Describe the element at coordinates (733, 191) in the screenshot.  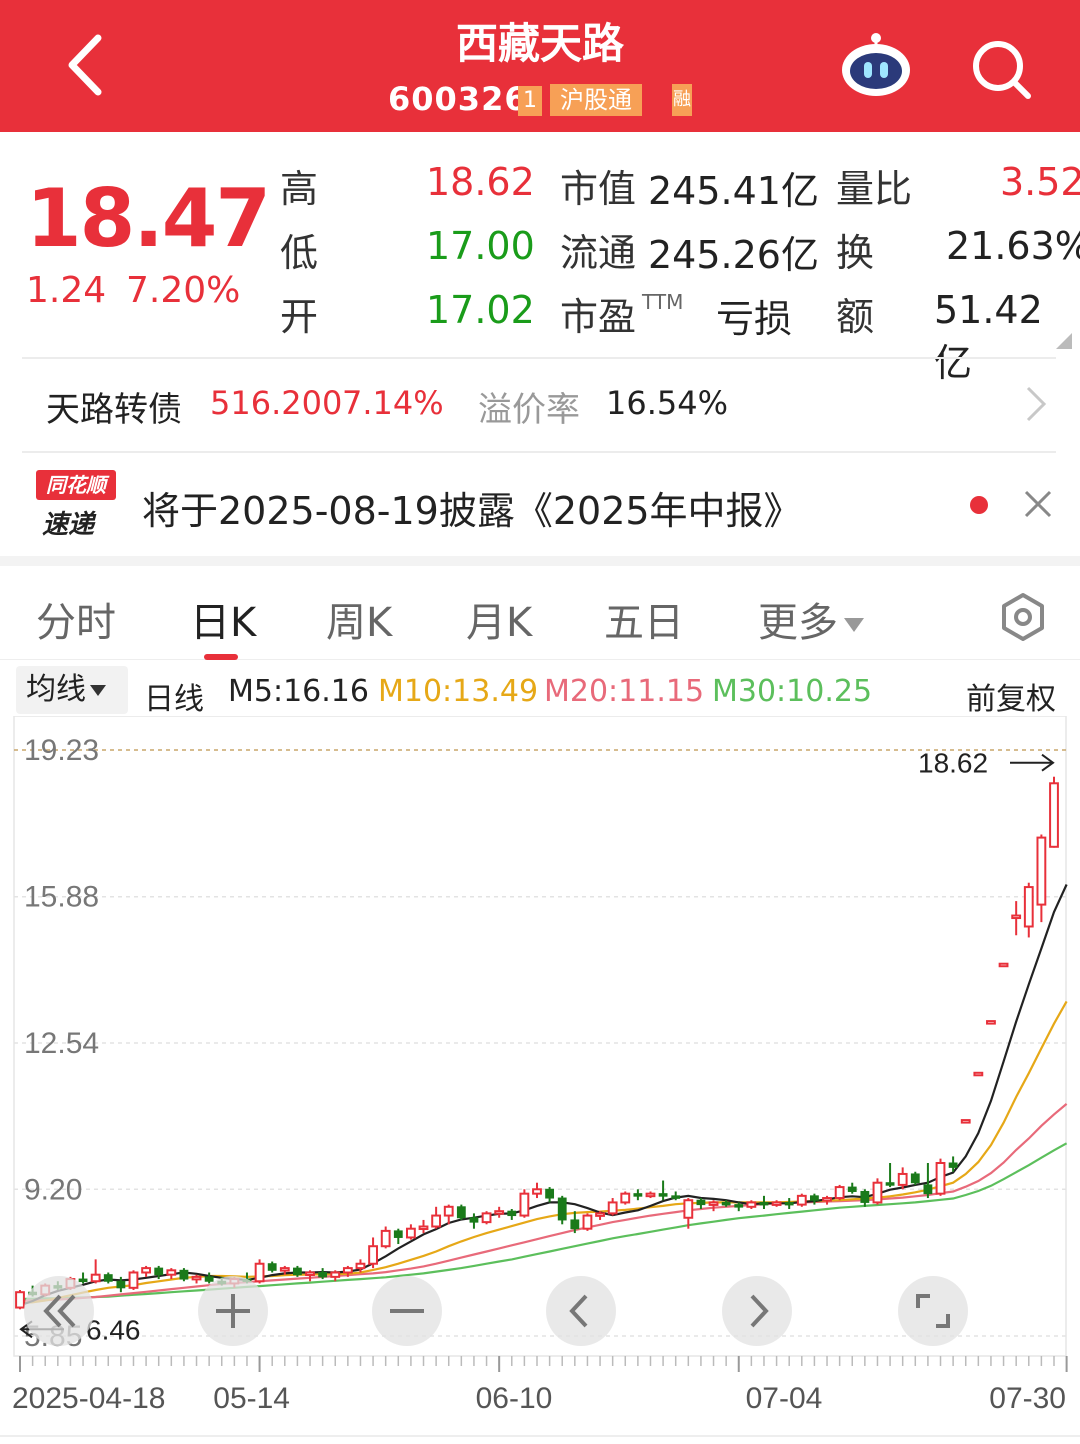
I see `mktcap-value: 245.41亿` at that location.